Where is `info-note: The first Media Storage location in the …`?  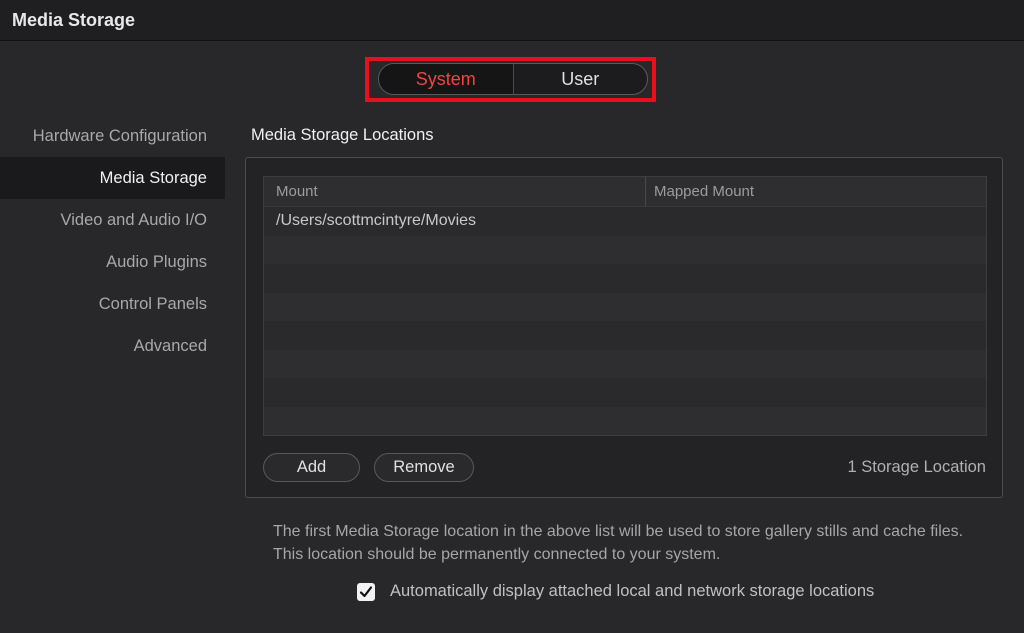
info-note: The first Media Storage location in the … is located at coordinates (618, 543).